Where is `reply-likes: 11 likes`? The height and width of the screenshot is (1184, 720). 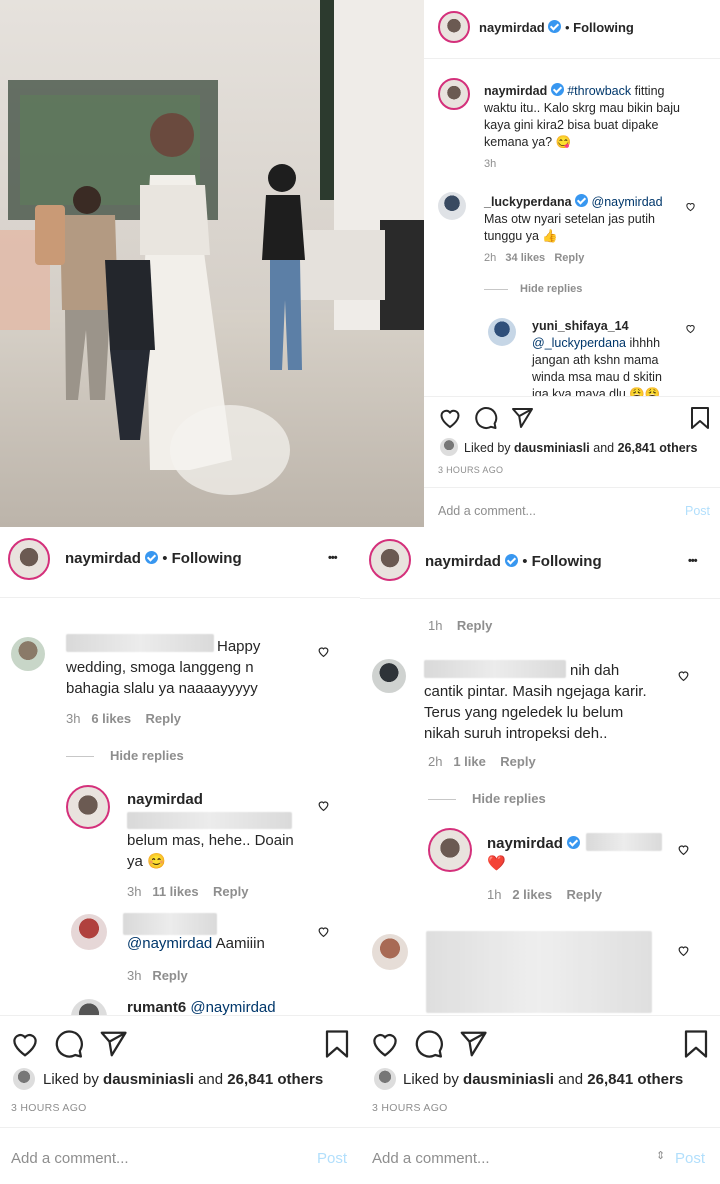 reply-likes: 11 likes is located at coordinates (175, 891).